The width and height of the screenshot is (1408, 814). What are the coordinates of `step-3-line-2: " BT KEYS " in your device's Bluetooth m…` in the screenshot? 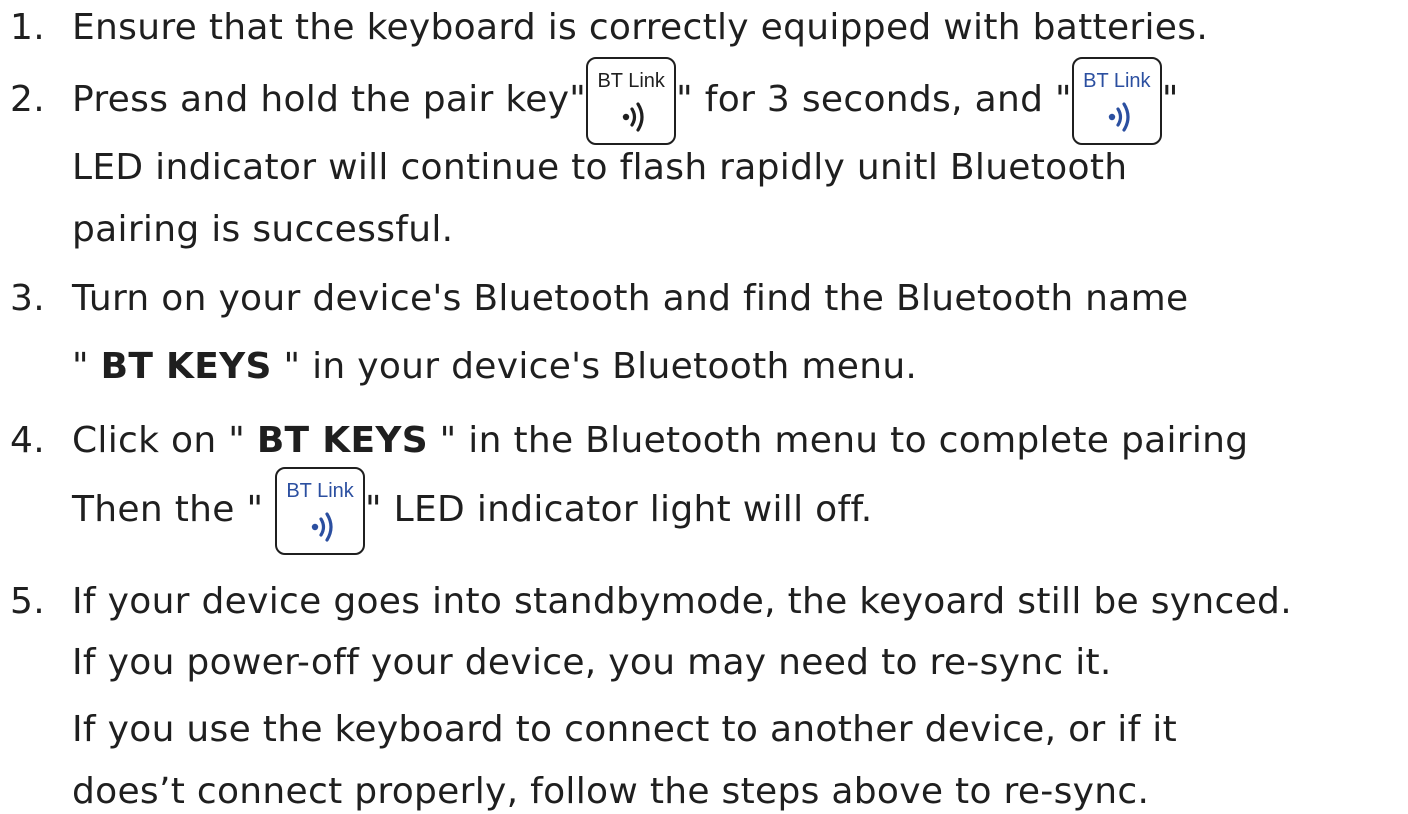 It's located at (494, 367).